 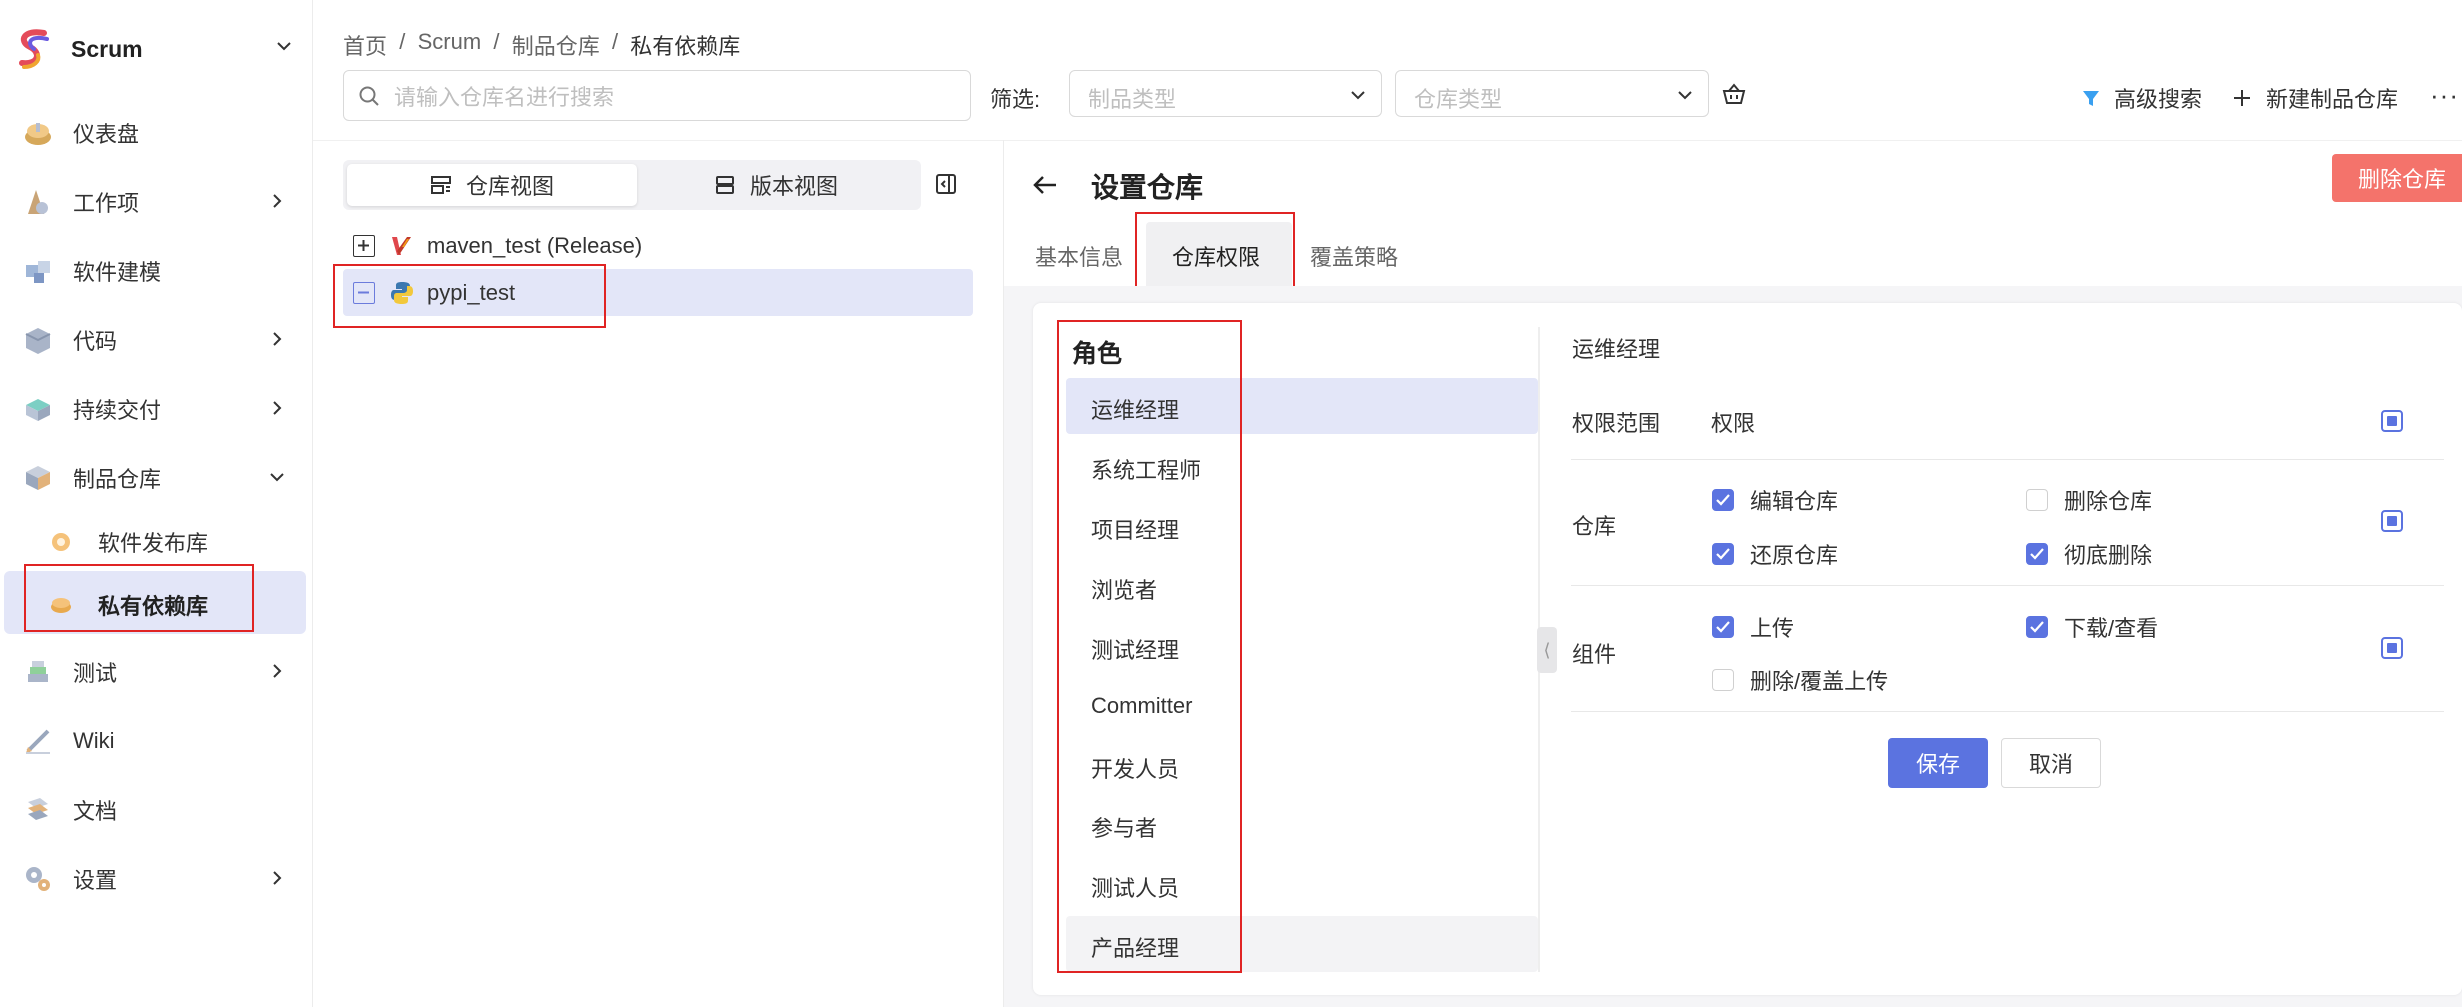 I want to click on sidebar-item-code: 代码, so click(x=155, y=339).